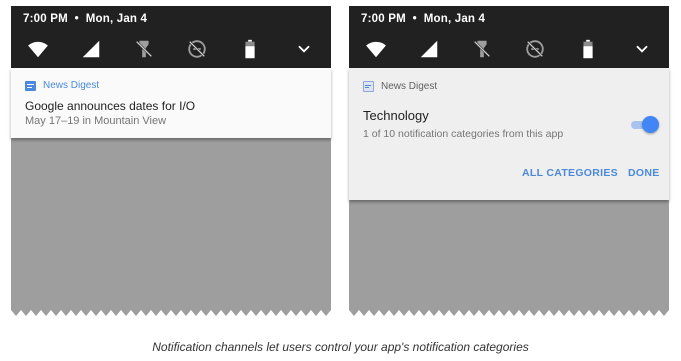  What do you see at coordinates (650, 124) in the screenshot?
I see `toggle-thumb` at bounding box center [650, 124].